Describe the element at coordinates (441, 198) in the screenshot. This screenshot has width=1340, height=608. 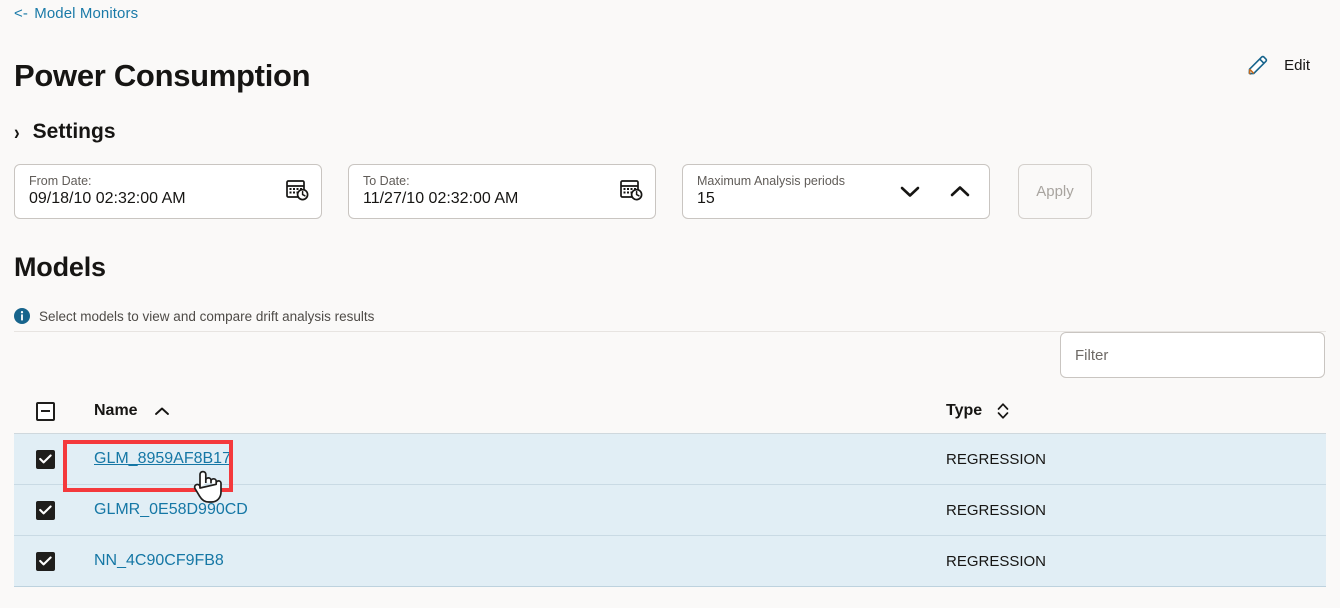
I see `to-date-value: 11/27/10 02:32:00 AM` at that location.